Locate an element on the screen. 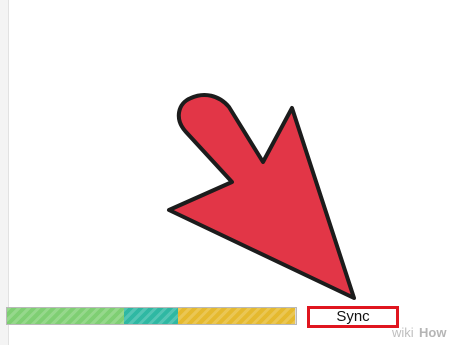 Image resolution: width=460 pixels, height=345 pixels. capacity-segment-green is located at coordinates (65, 316).